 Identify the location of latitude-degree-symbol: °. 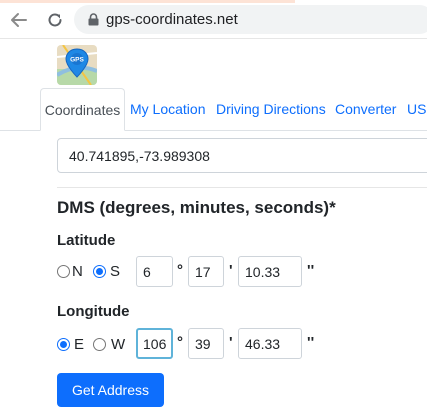
(180, 270).